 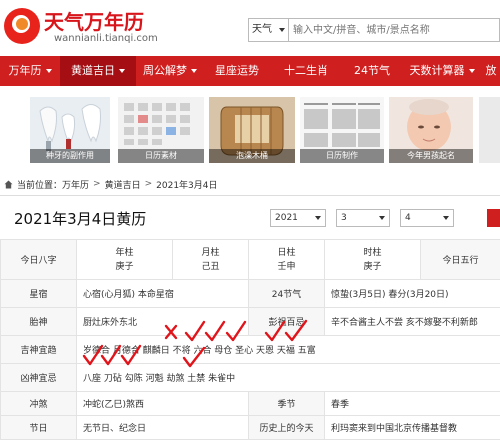 I want to click on thumb-caption: 日历制作, so click(x=342, y=156).